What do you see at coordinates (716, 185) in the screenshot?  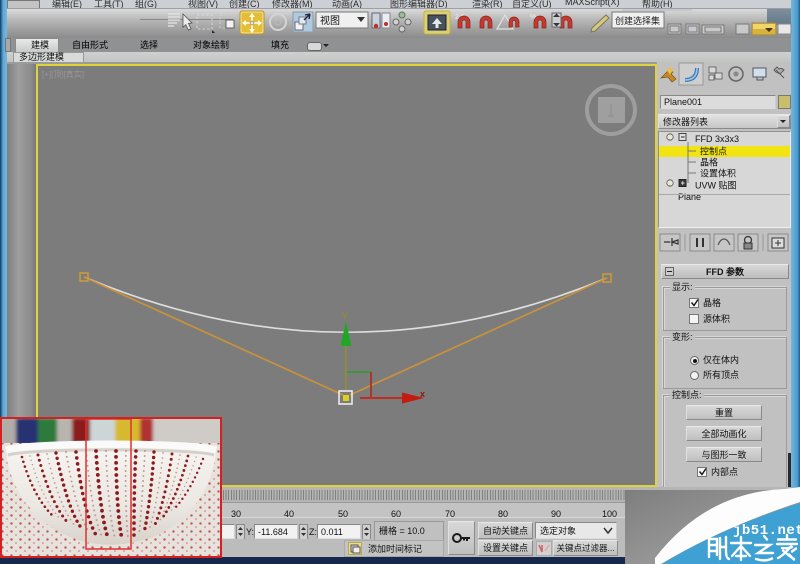 I see `svg-text: UVW 贴图` at bounding box center [716, 185].